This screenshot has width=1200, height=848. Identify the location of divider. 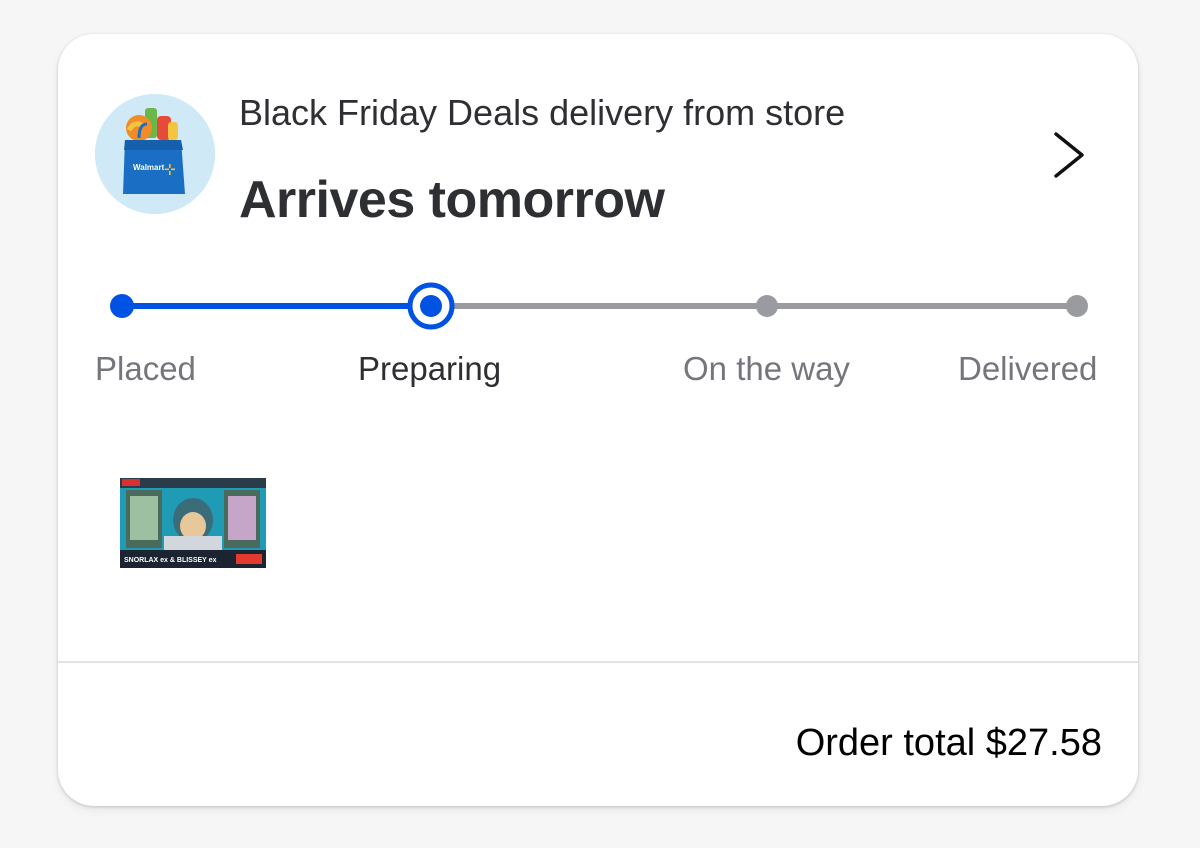
(598, 662).